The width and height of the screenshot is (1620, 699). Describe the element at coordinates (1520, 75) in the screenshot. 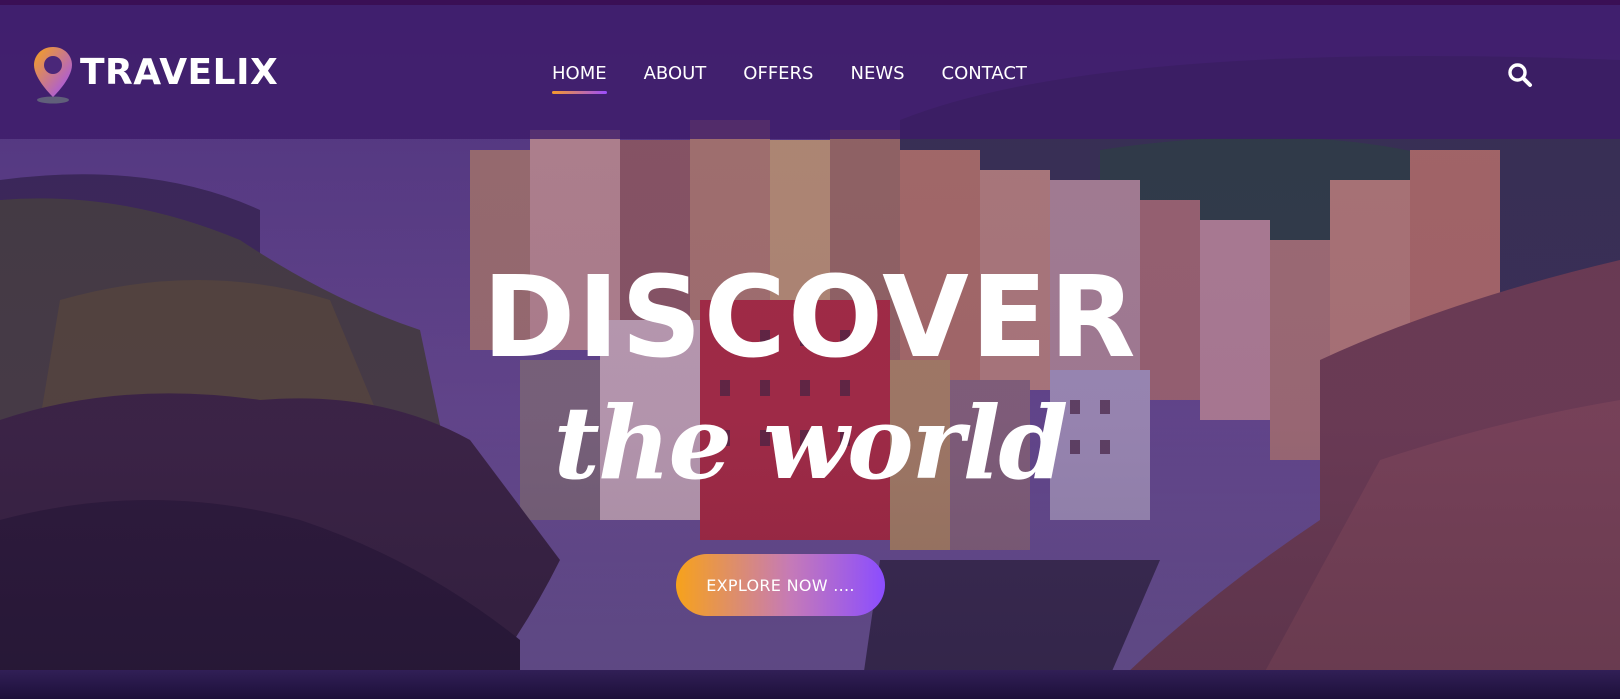

I see `search-icon` at that location.